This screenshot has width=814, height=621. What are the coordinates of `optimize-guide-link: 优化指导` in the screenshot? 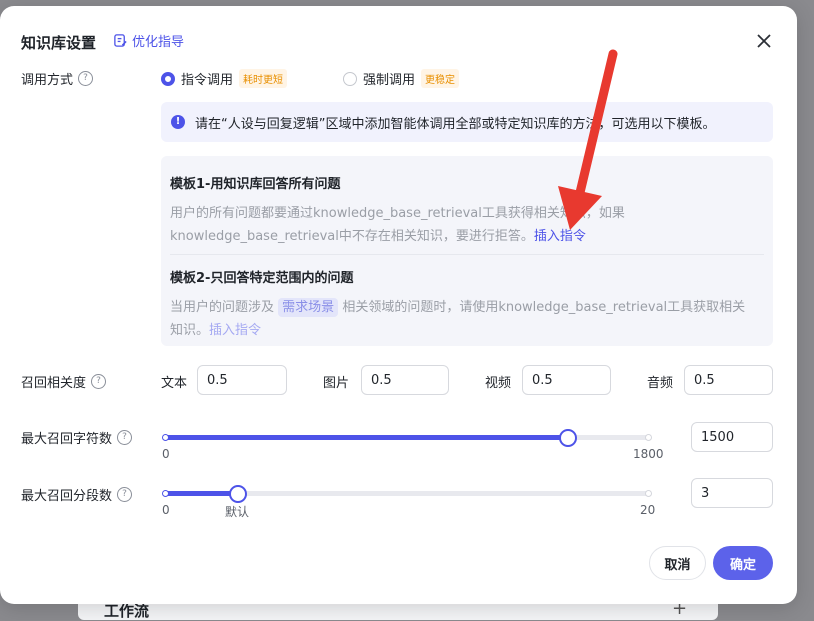 It's located at (148, 40).